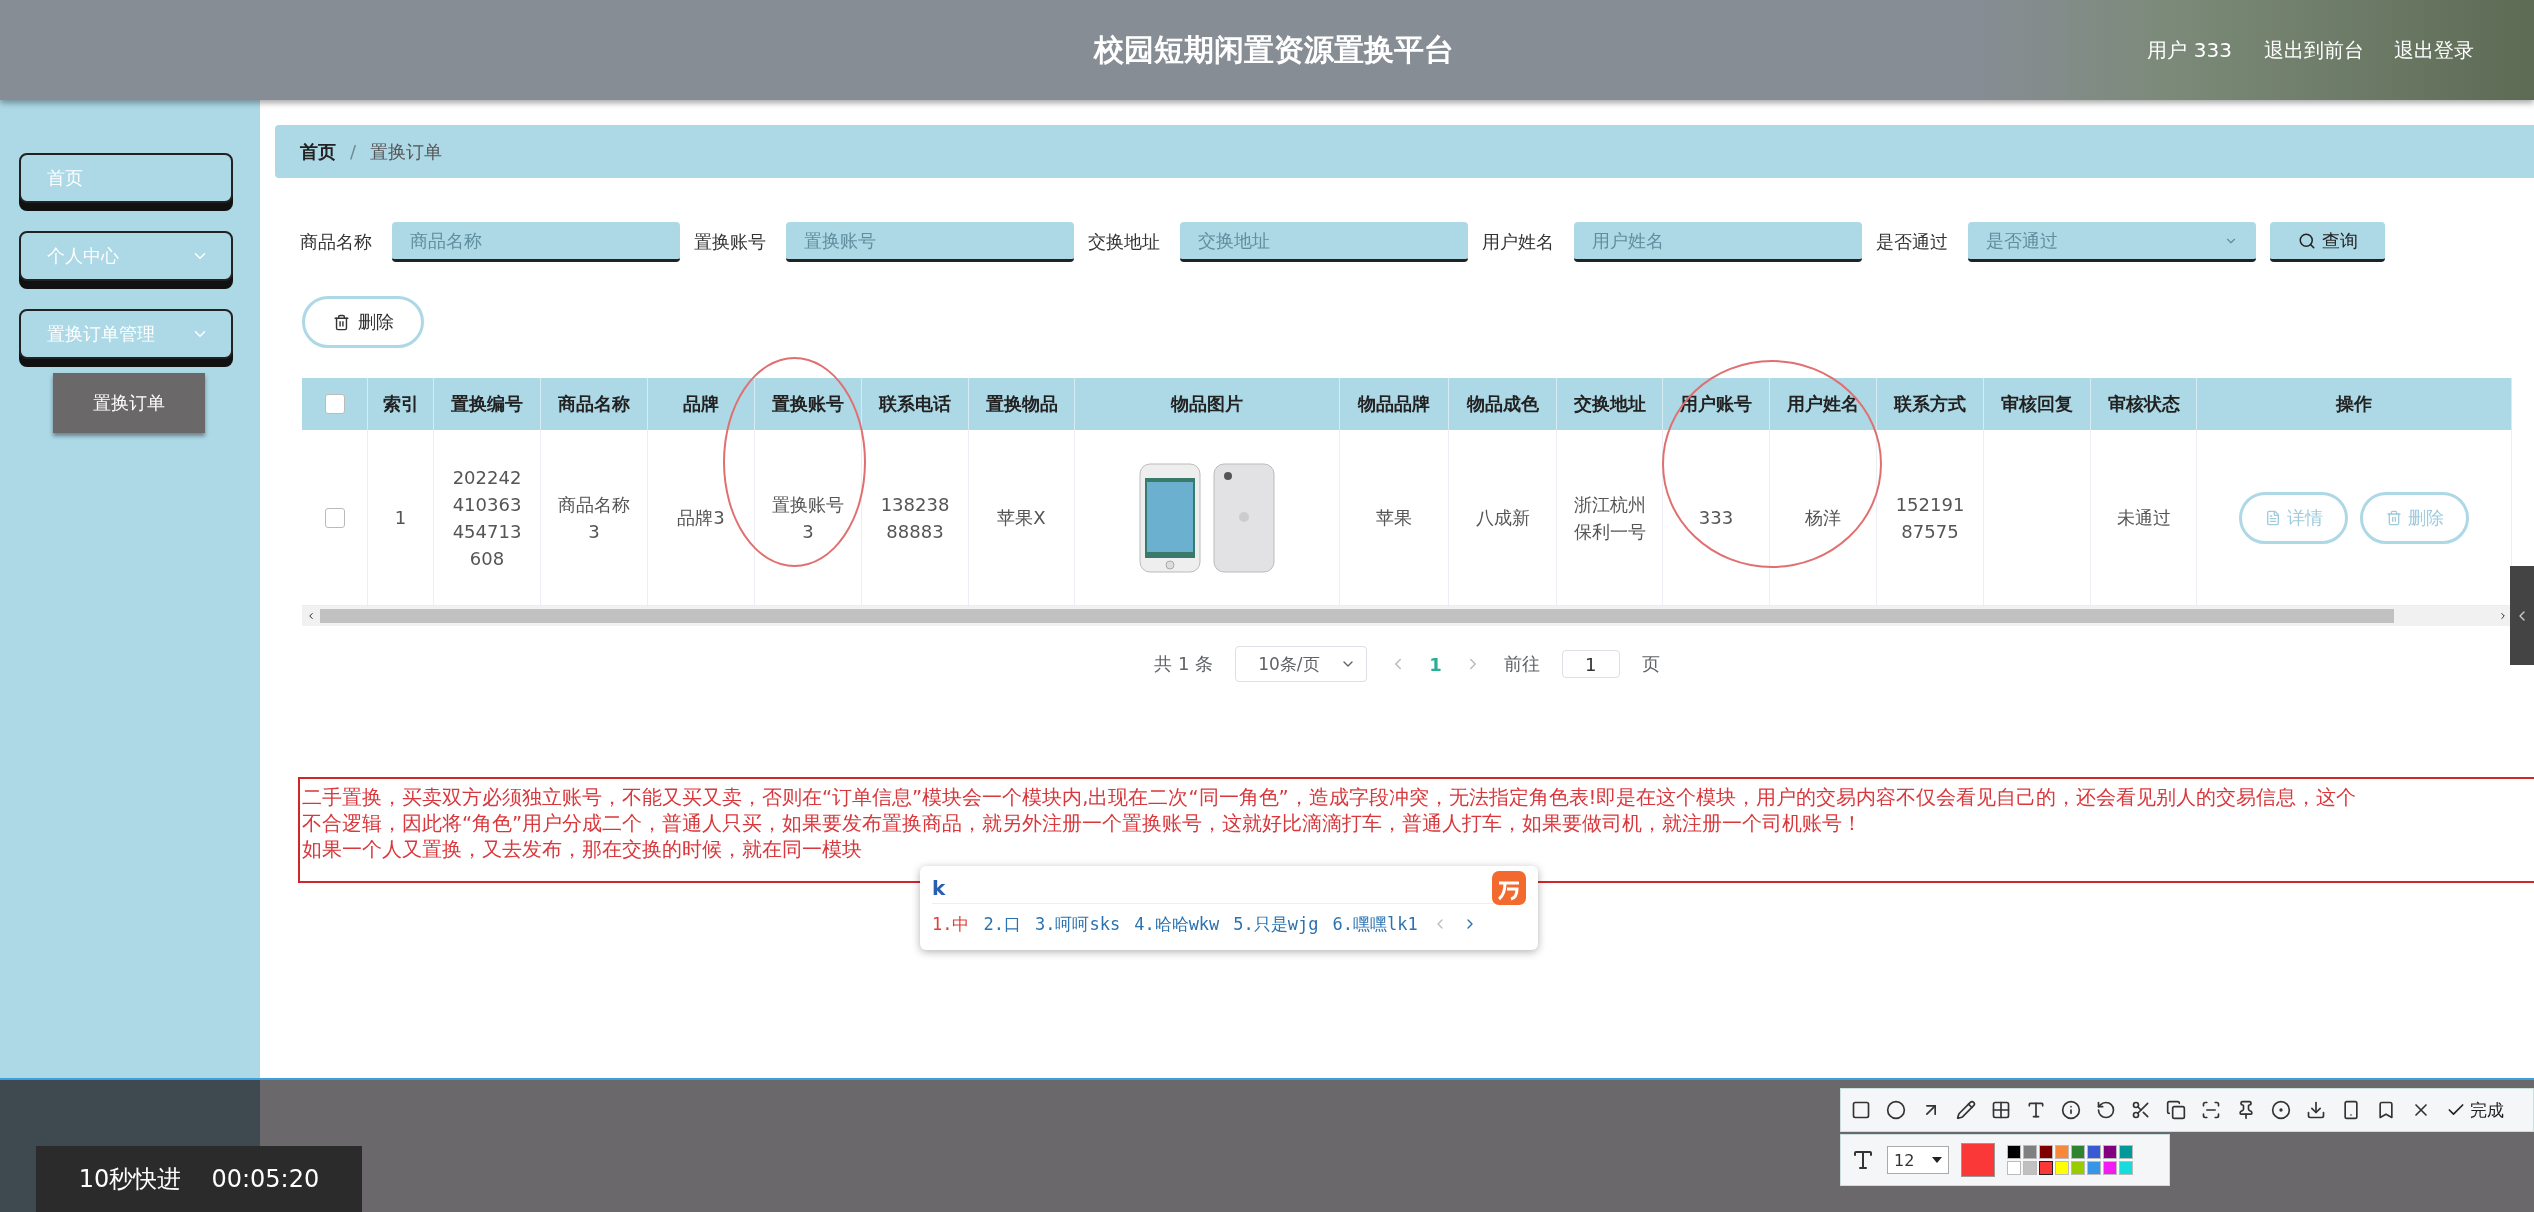 The image size is (2534, 1212). Describe the element at coordinates (1518, 242) in the screenshot. I see `field-label: 用户姓名` at that location.